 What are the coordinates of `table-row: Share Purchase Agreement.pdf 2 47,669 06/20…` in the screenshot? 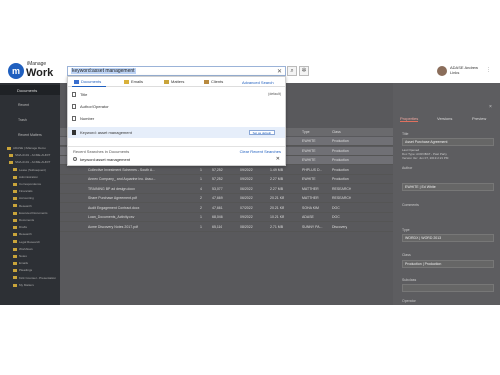 It's located at (226, 198).